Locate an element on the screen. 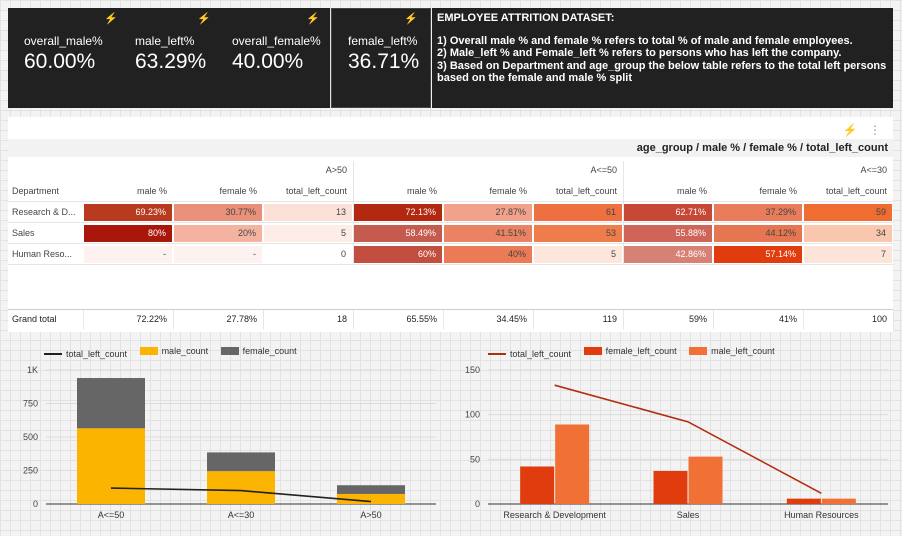 Image resolution: width=902 pixels, height=536 pixels. grand-total-cell: 65.55% is located at coordinates (421, 319).